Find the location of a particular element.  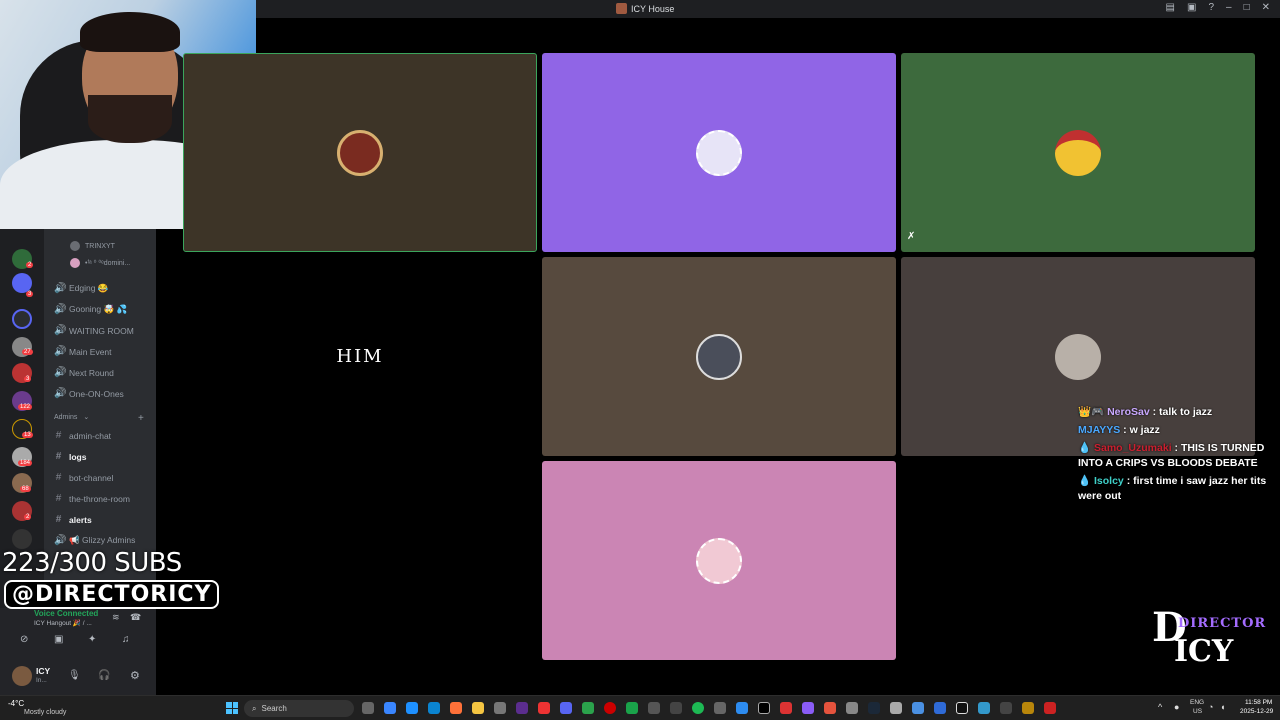

activities-icon: ✦ is located at coordinates (92, 639).